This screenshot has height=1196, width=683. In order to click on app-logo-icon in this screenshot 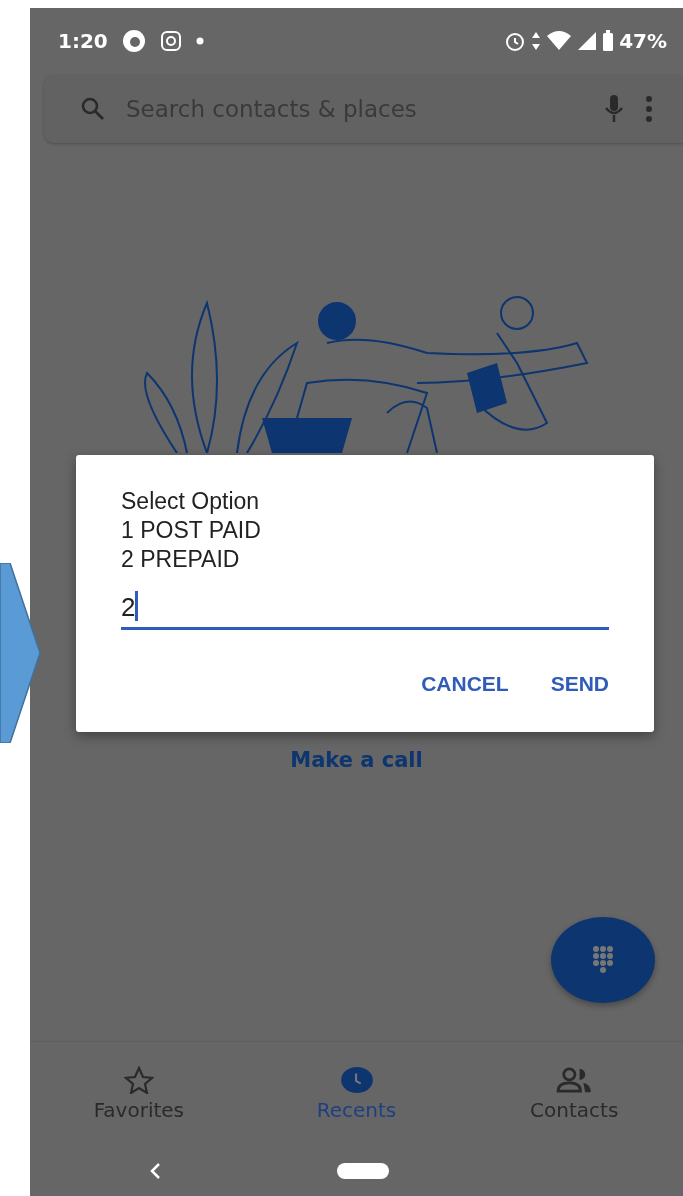, I will do `click(133, 41)`.